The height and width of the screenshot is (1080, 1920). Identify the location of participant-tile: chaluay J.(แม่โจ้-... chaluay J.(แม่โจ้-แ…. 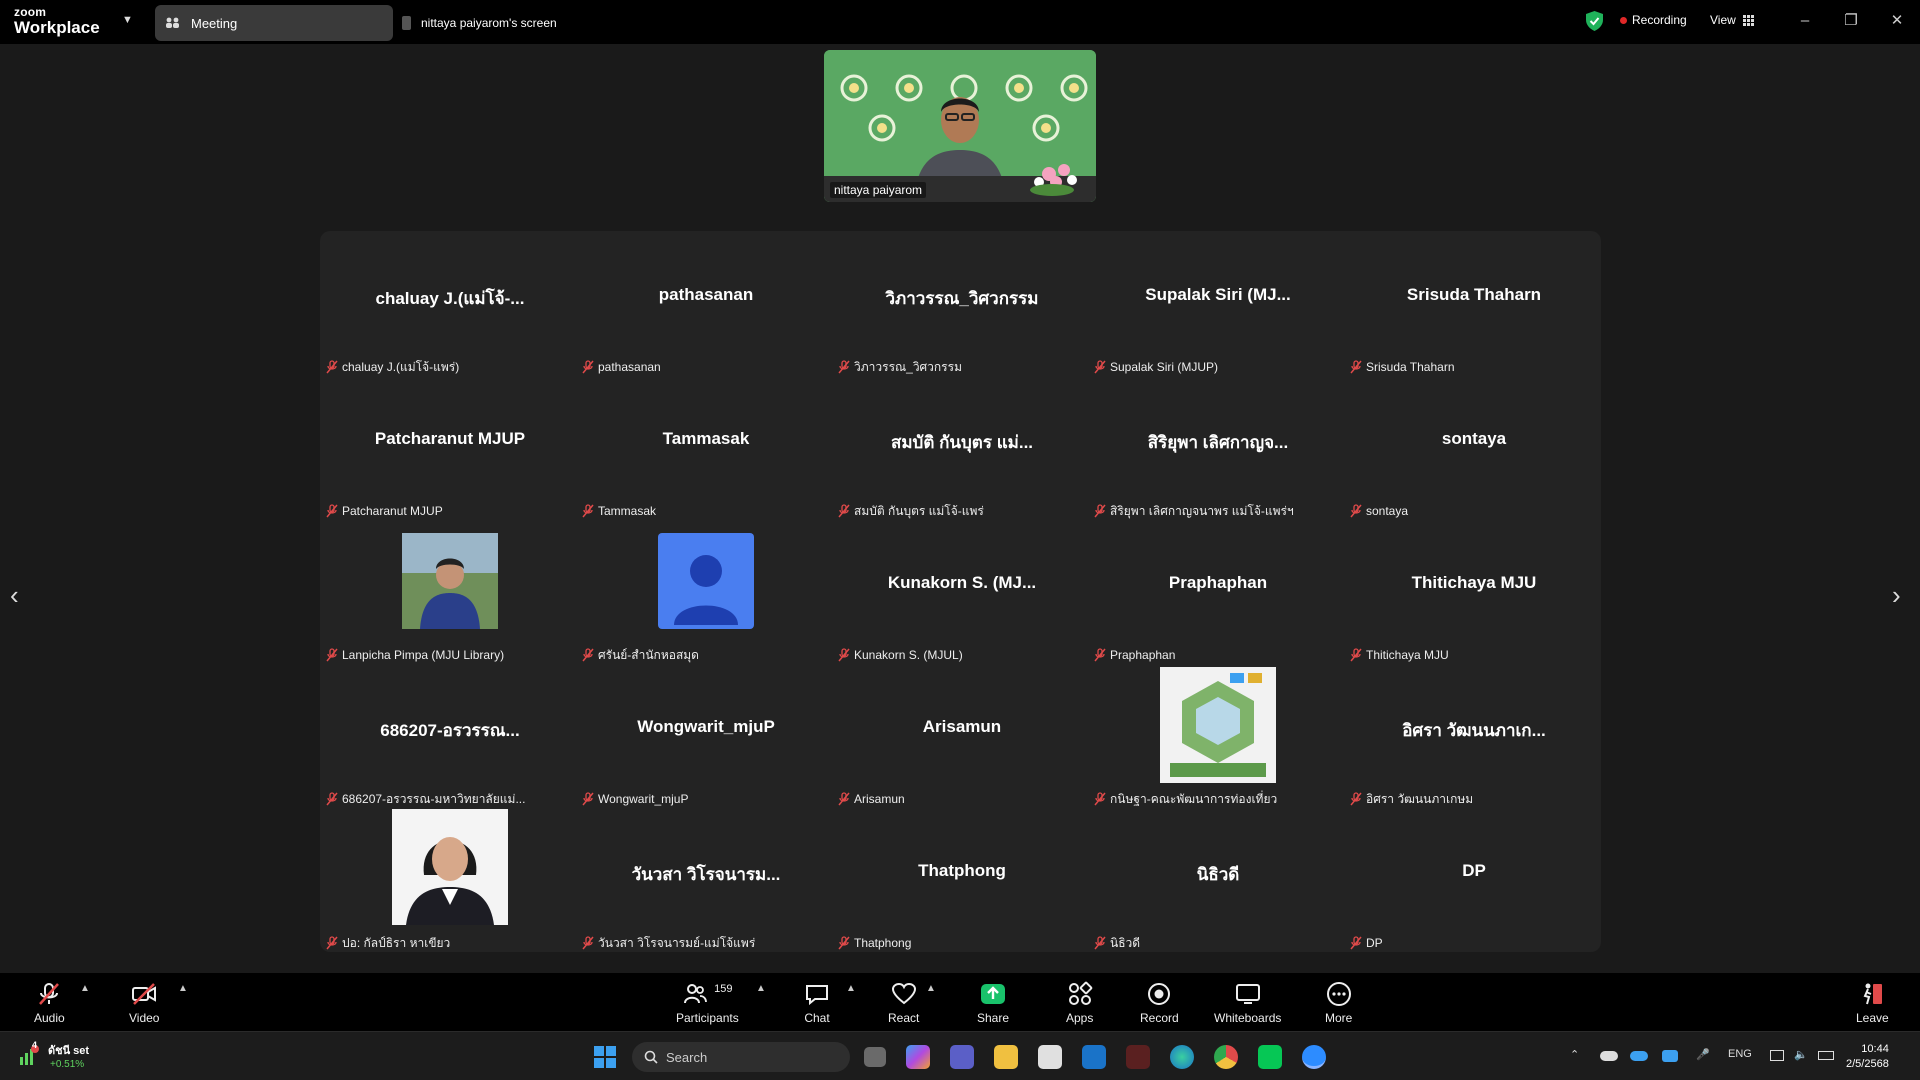
(450, 305).